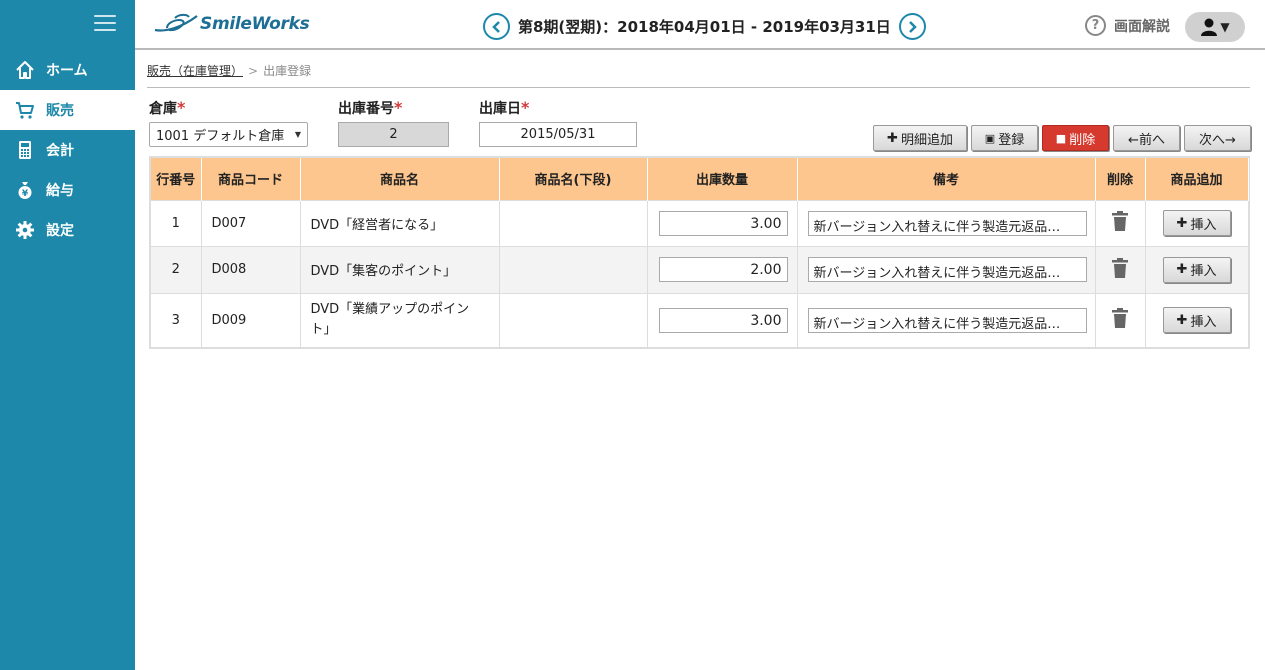 This screenshot has width=1265, height=670. Describe the element at coordinates (60, 151) in the screenshot. I see `sidebar-item-label: 会計` at that location.